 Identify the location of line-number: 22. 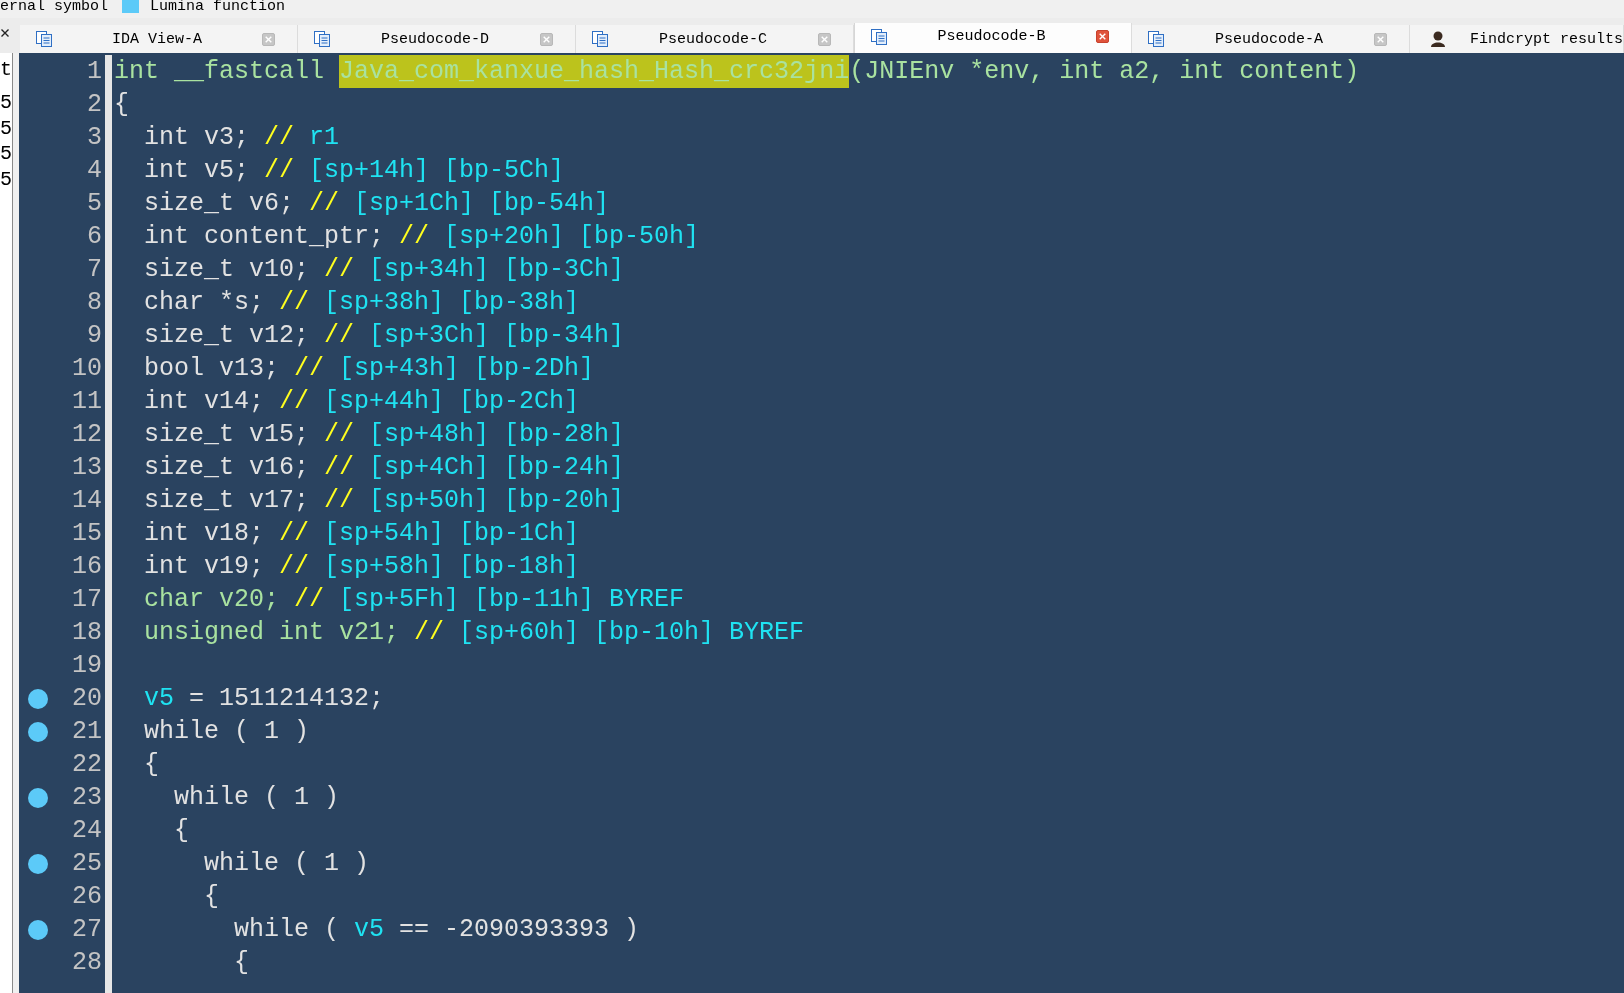
(87, 764).